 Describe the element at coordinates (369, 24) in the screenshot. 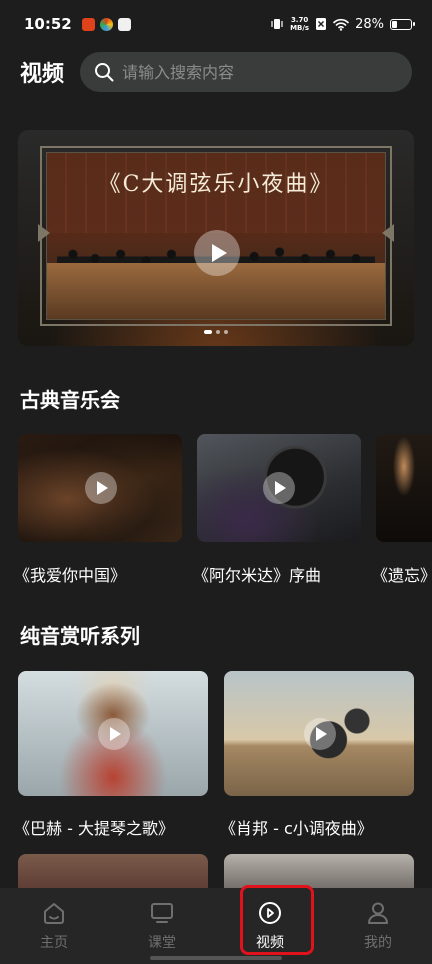

I see `battery-percent: 28%` at that location.